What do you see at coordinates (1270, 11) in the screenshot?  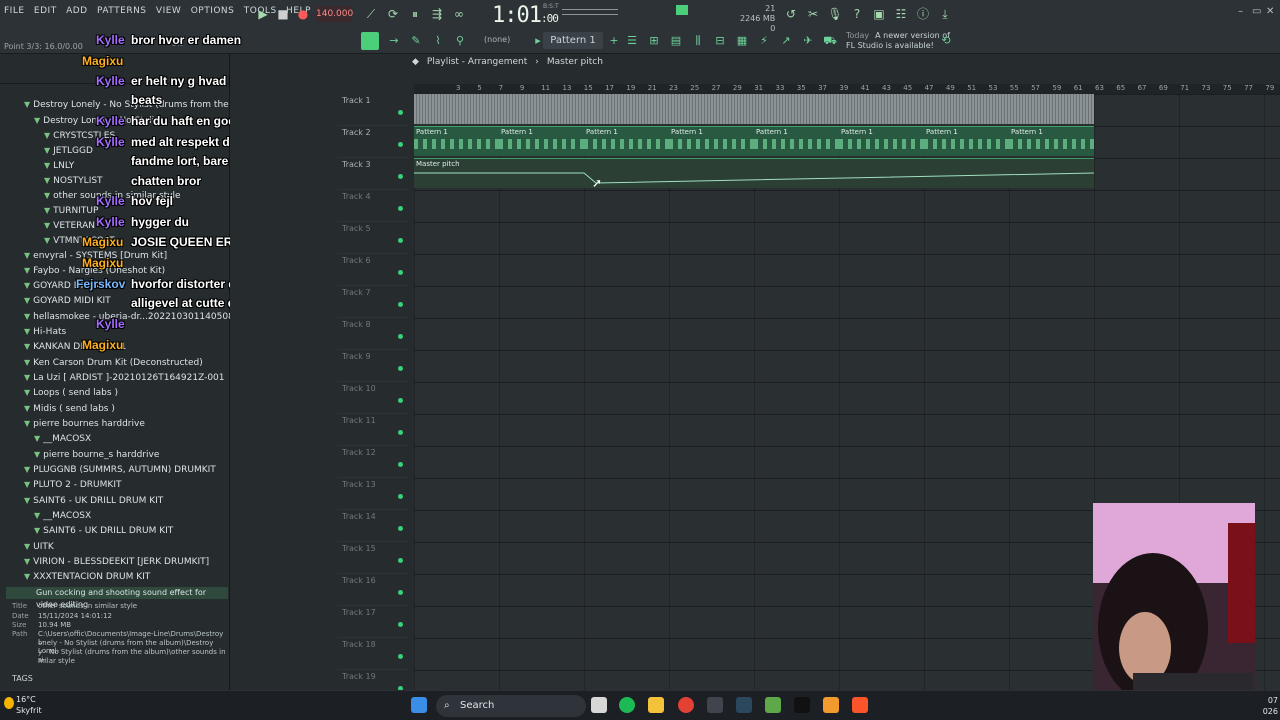 I see `close-icon: ✕` at bounding box center [1270, 11].